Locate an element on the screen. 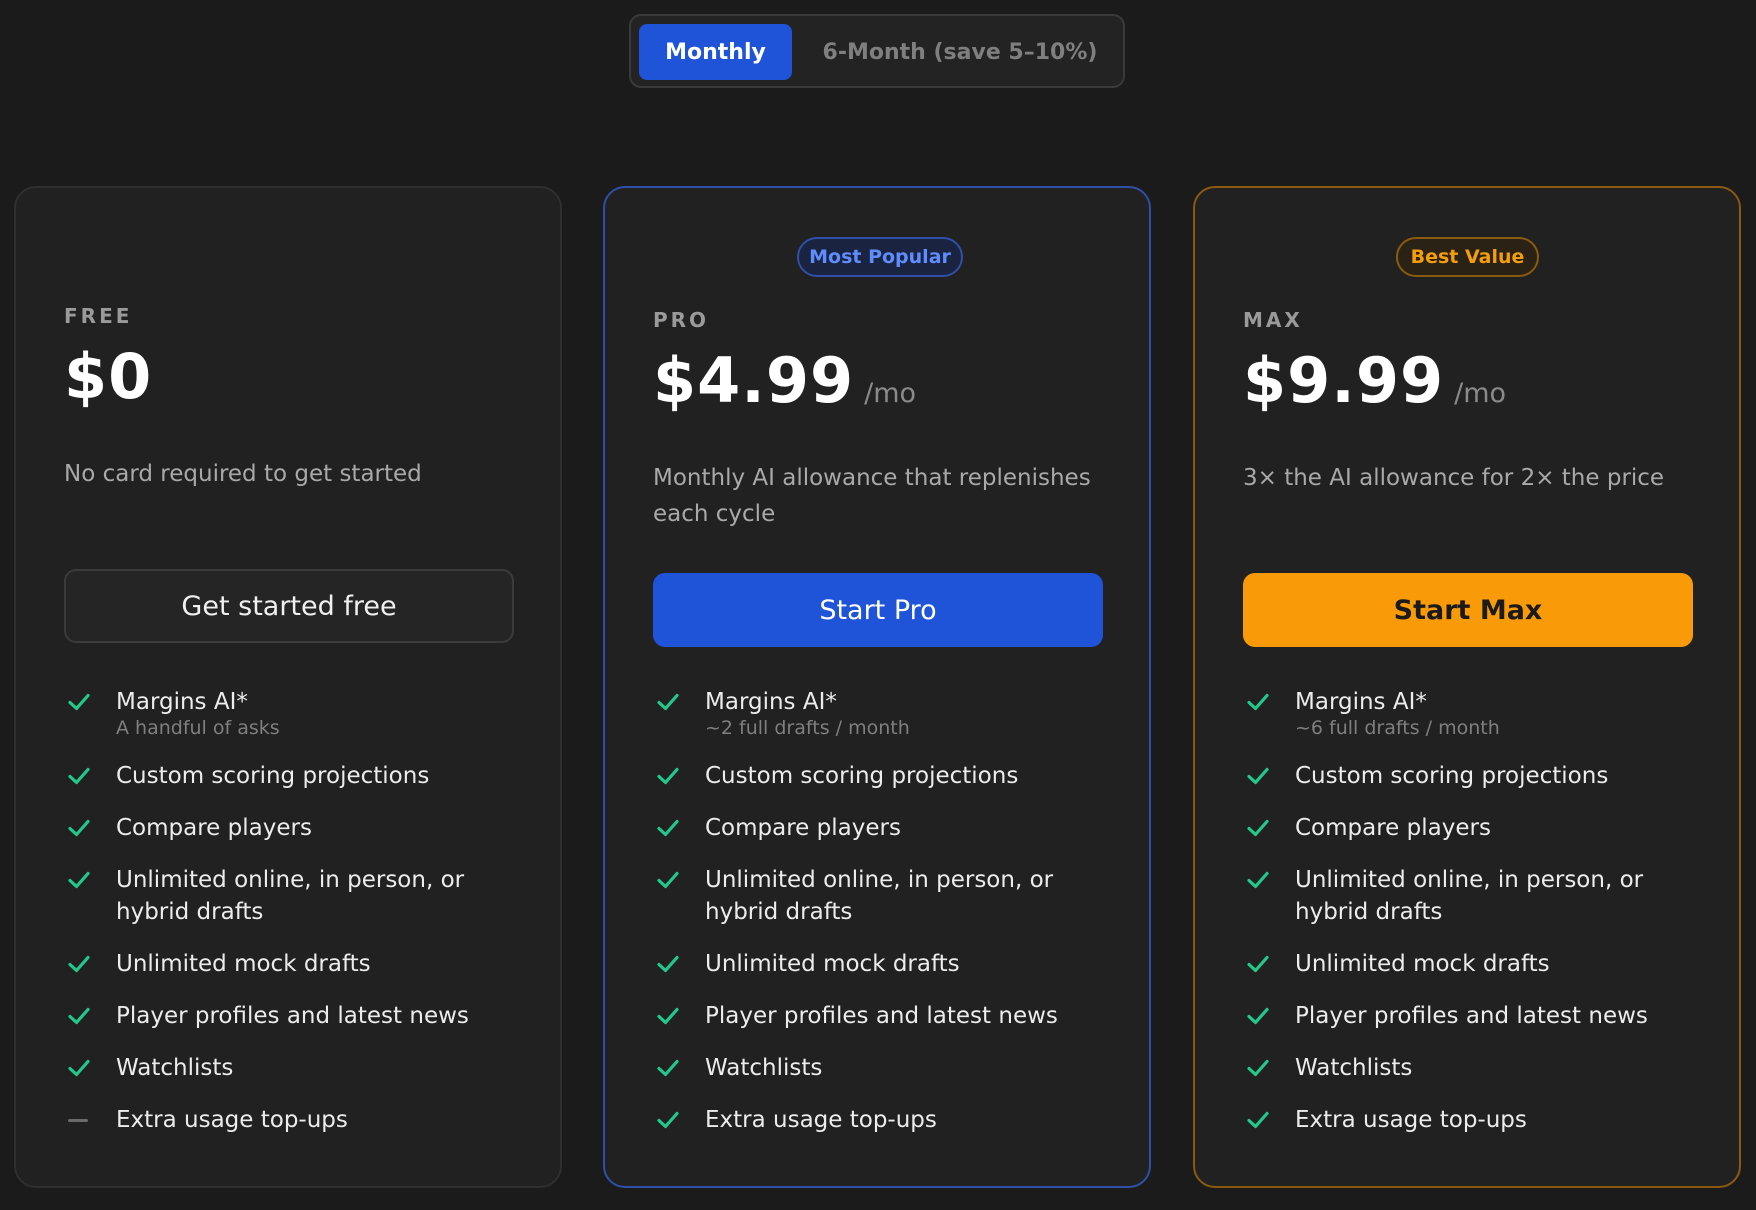  price-row: $0 is located at coordinates (108, 376).